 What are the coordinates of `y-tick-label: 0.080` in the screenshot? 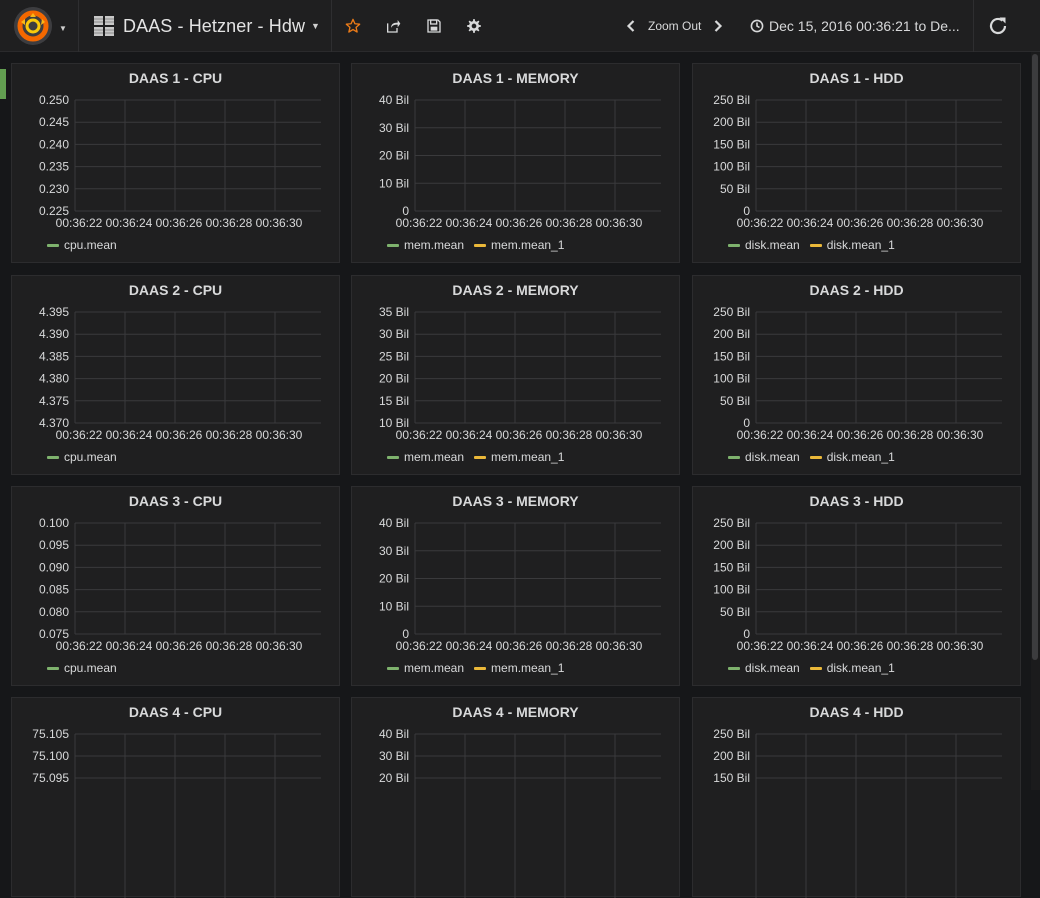 It's located at (54, 612).